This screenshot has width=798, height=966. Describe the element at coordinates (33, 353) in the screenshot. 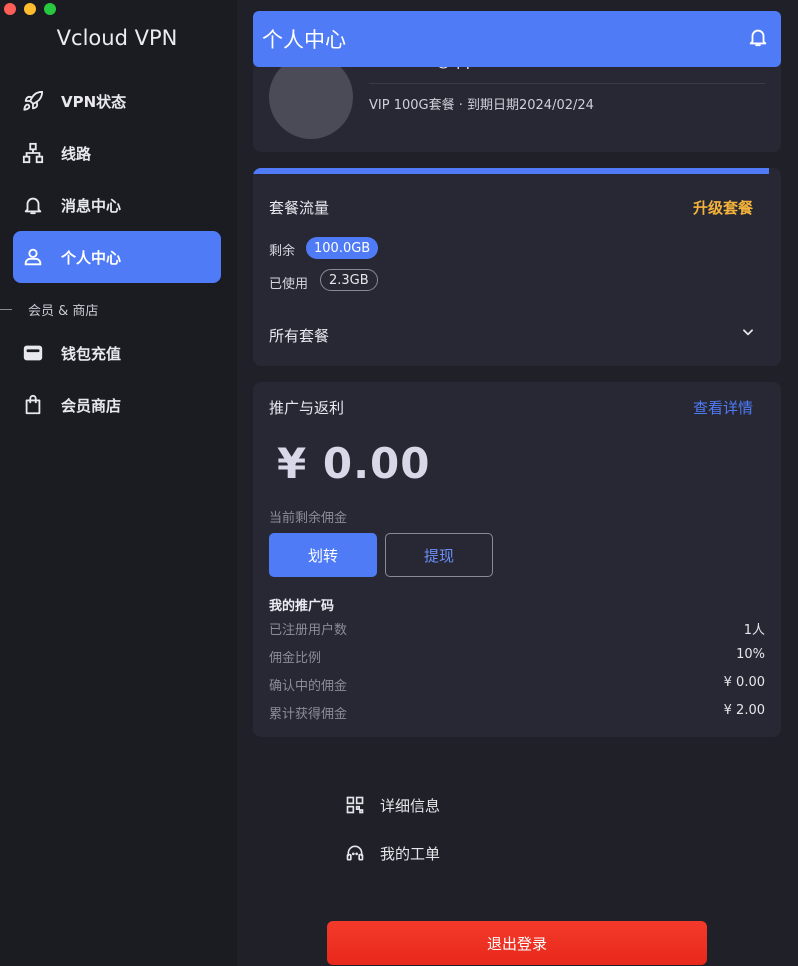

I see `wallet-icon` at that location.